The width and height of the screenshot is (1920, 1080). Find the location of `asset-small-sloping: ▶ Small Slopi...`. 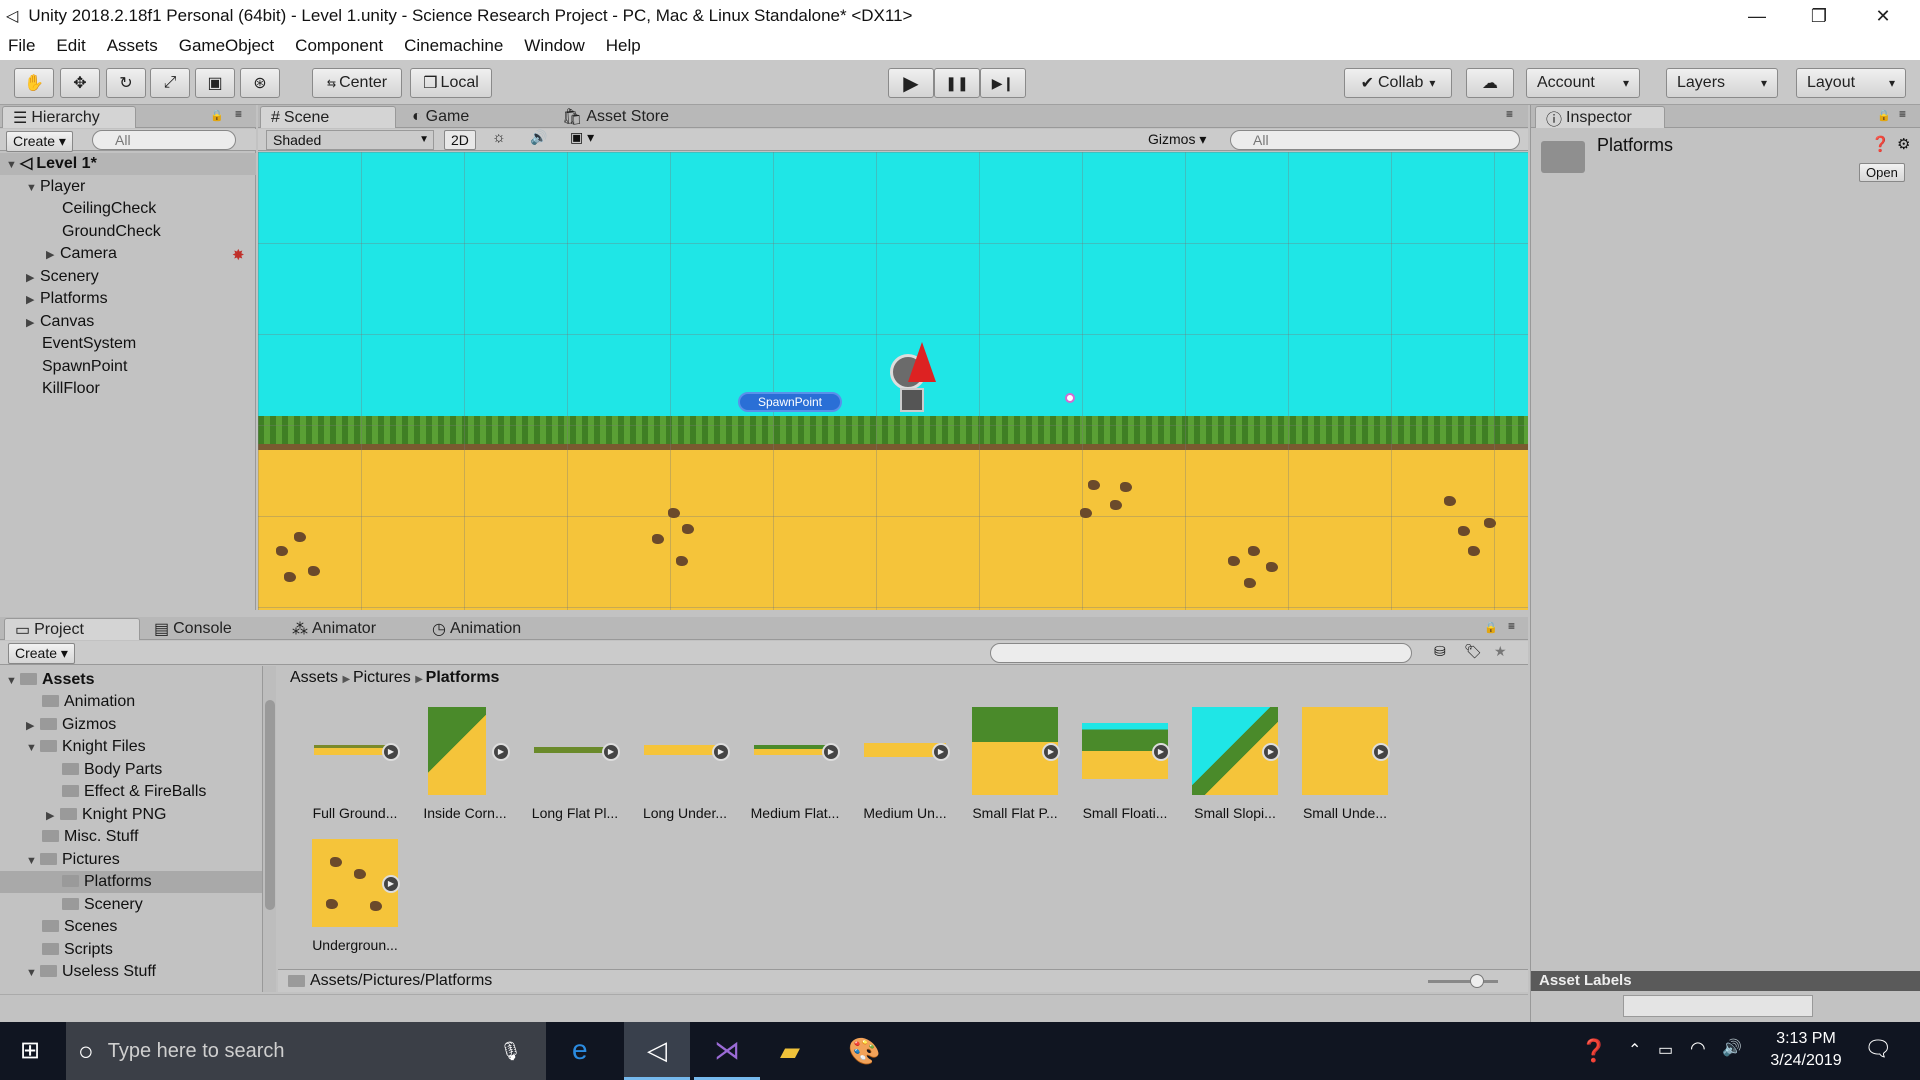

asset-small-sloping: ▶ Small Slopi... is located at coordinates (1235, 764).